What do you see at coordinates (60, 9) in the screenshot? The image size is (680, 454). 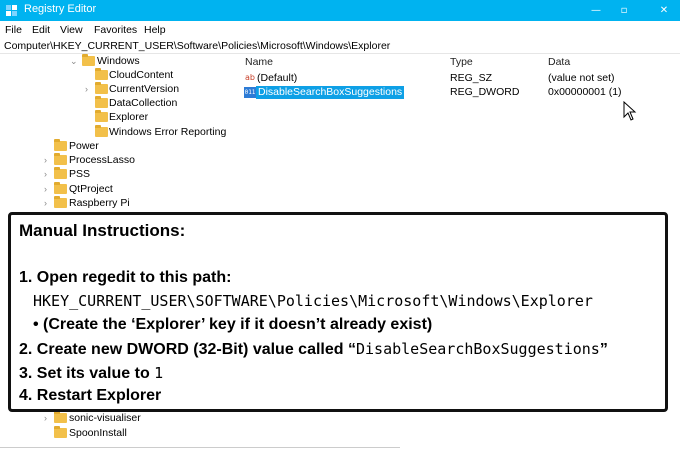 I see `window-title: Registry Editor` at bounding box center [60, 9].